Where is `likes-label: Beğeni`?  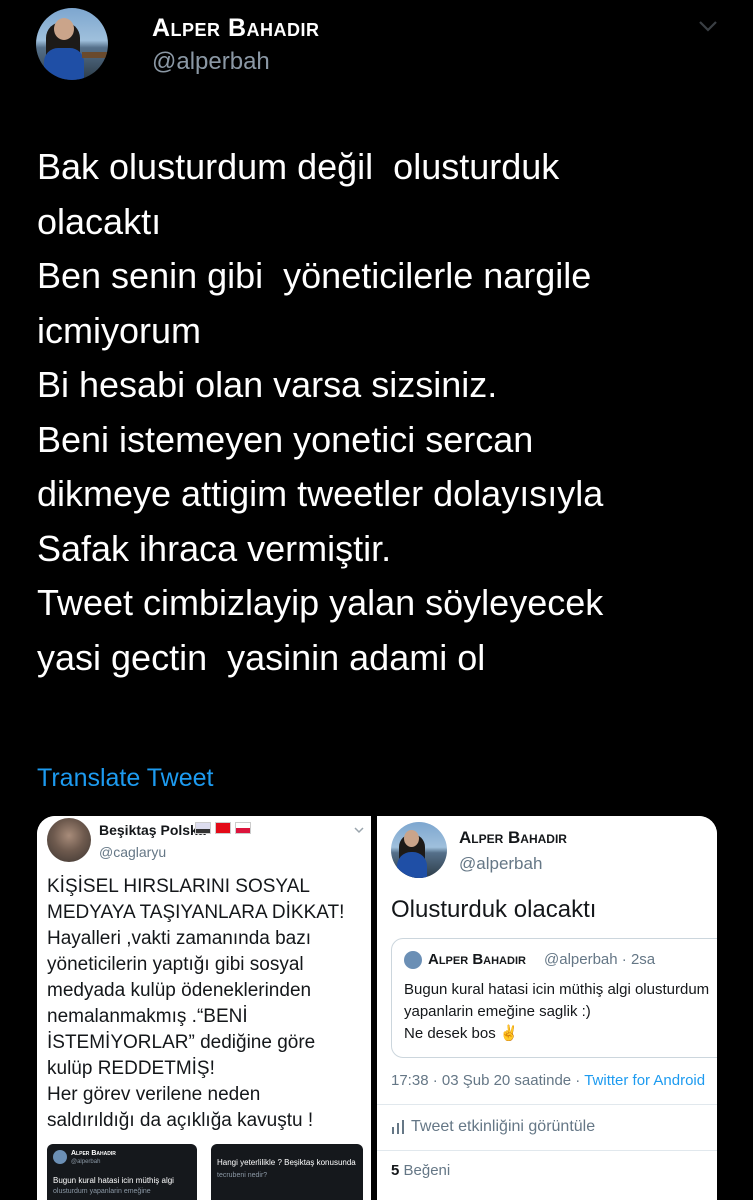
likes-label: Beğeni is located at coordinates (425, 1170).